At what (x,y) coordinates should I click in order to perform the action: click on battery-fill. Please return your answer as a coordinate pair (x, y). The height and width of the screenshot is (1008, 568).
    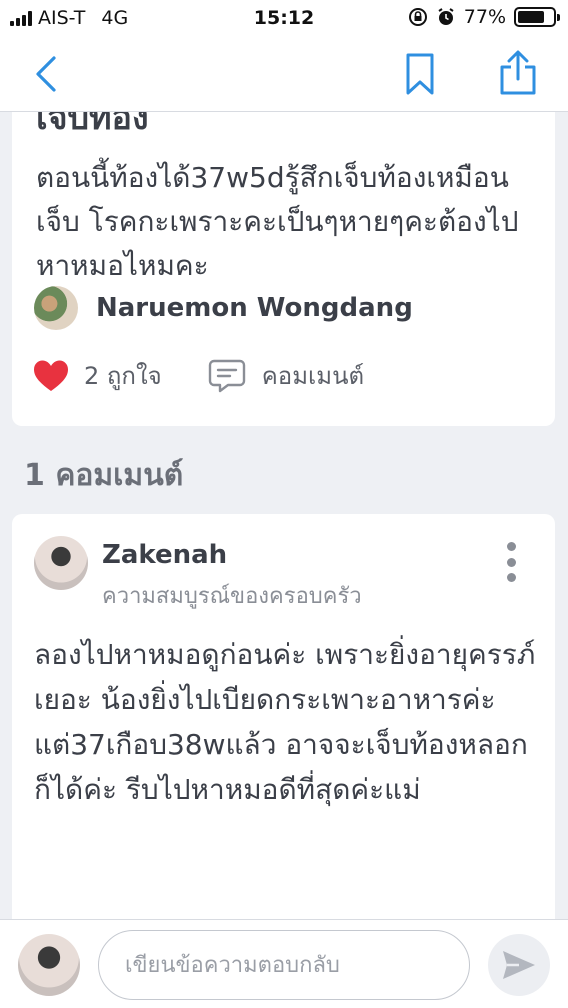
    Looking at the image, I should click on (531, 17).